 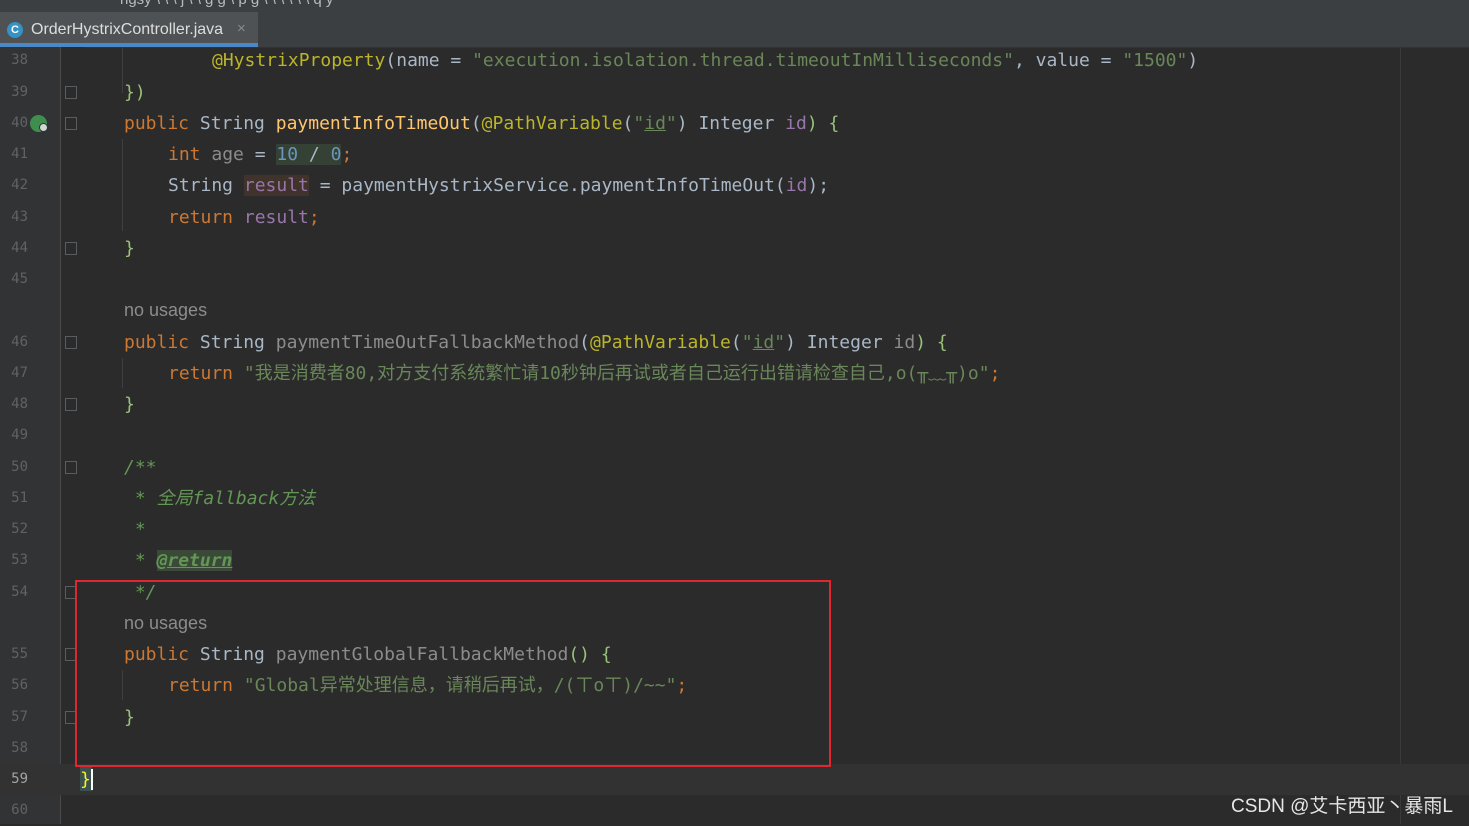 I want to click on method-name: paymentInfoTimeOut, so click(x=373, y=123).